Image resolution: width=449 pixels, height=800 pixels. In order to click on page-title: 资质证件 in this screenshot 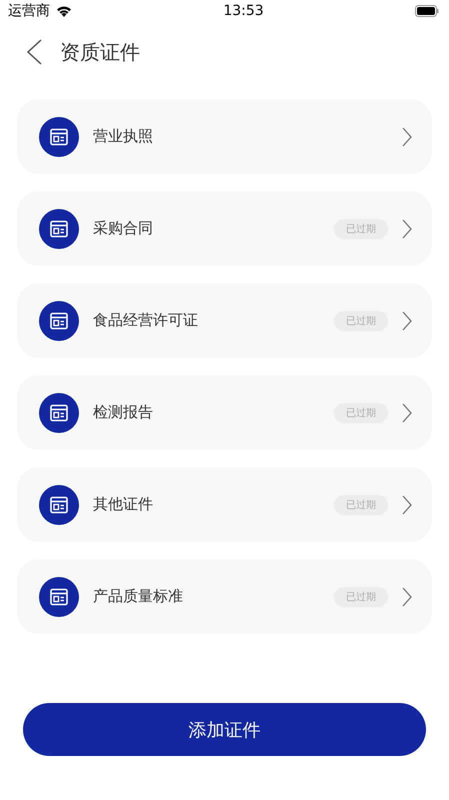, I will do `click(100, 52)`.